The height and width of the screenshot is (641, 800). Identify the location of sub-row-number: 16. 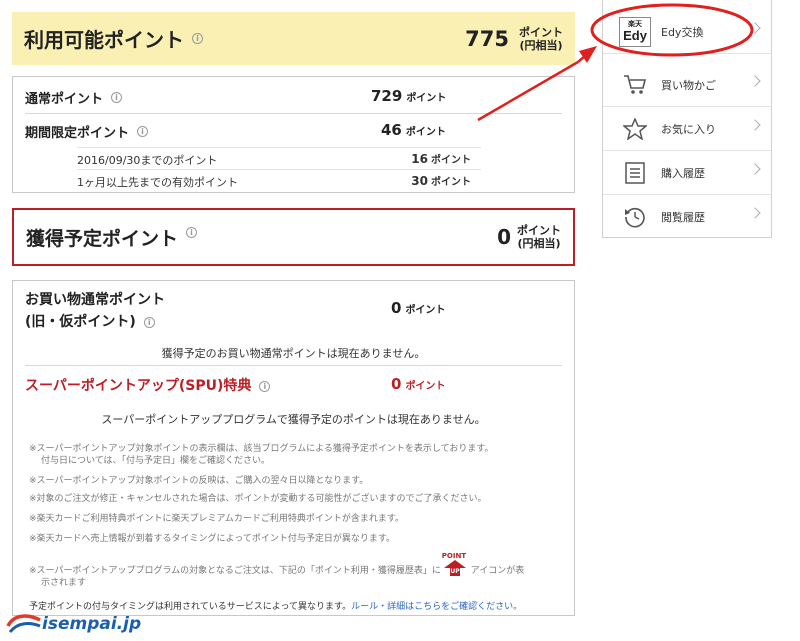
(419, 159).